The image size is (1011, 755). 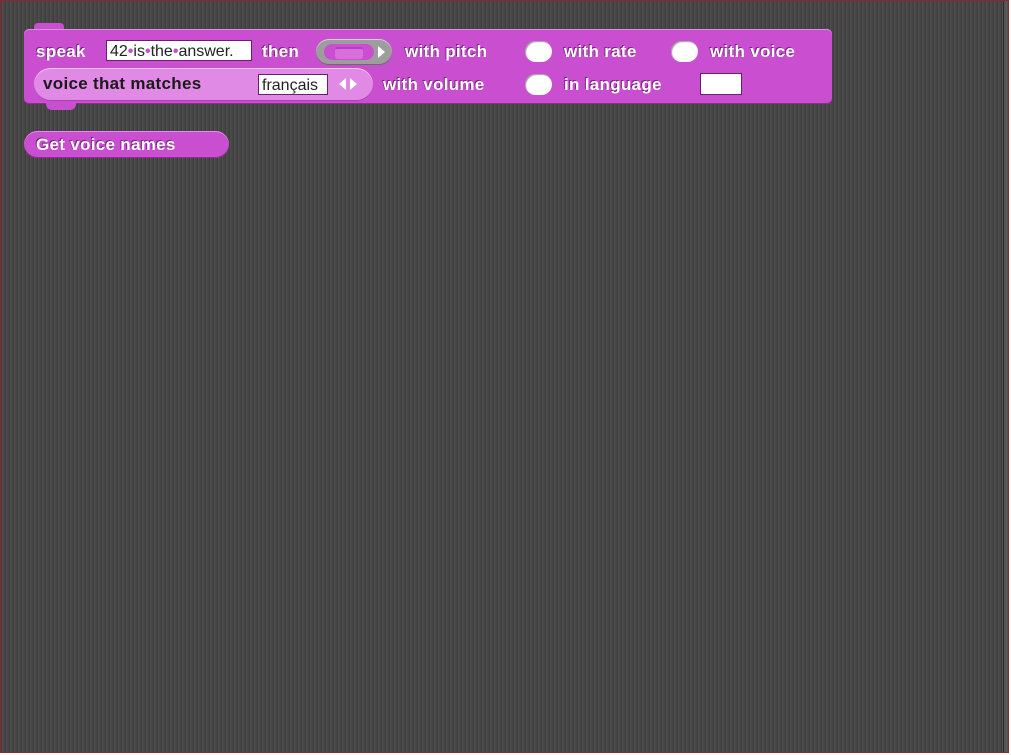 I want to click on in-language-label: in language, so click(x=613, y=84).